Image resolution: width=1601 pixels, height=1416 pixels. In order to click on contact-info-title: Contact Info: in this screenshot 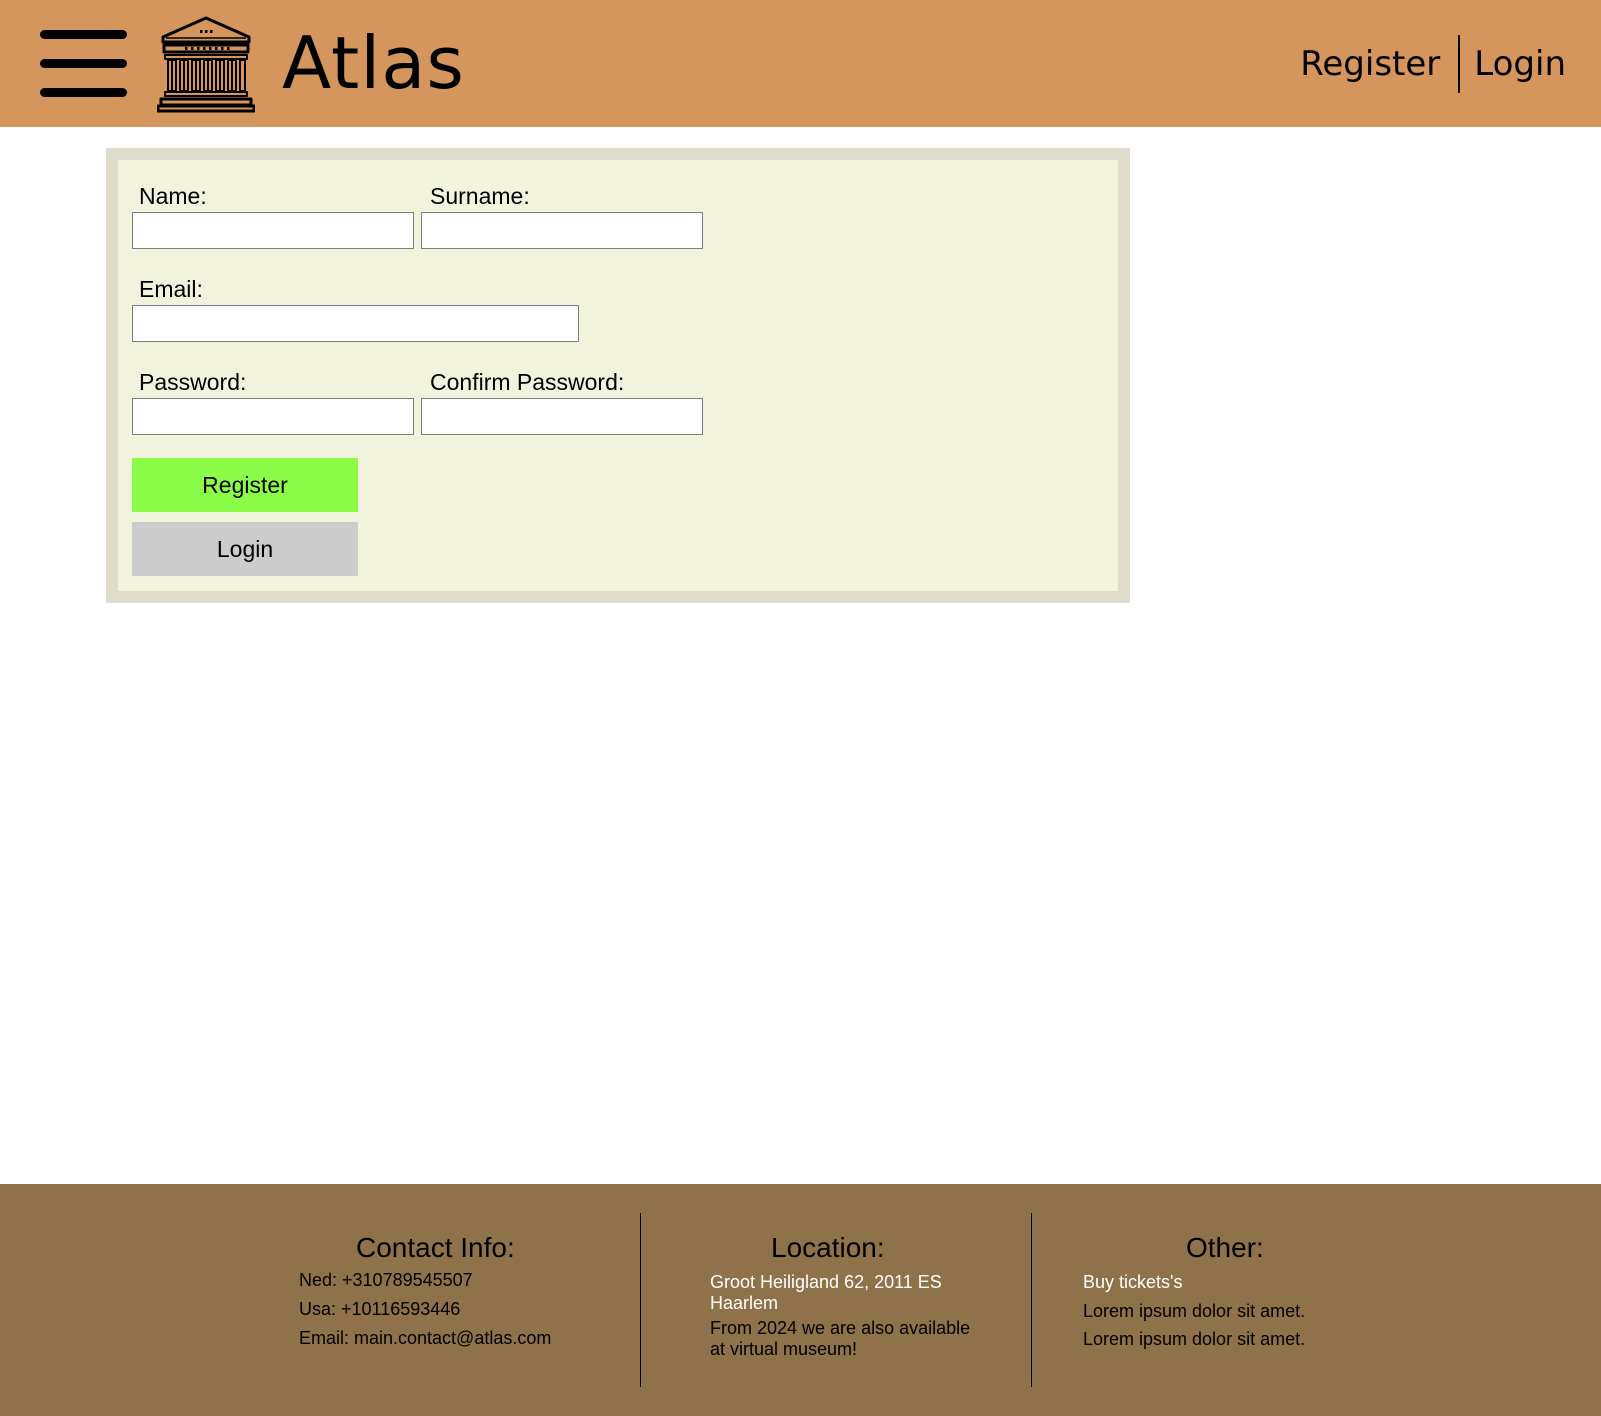, I will do `click(435, 1247)`.